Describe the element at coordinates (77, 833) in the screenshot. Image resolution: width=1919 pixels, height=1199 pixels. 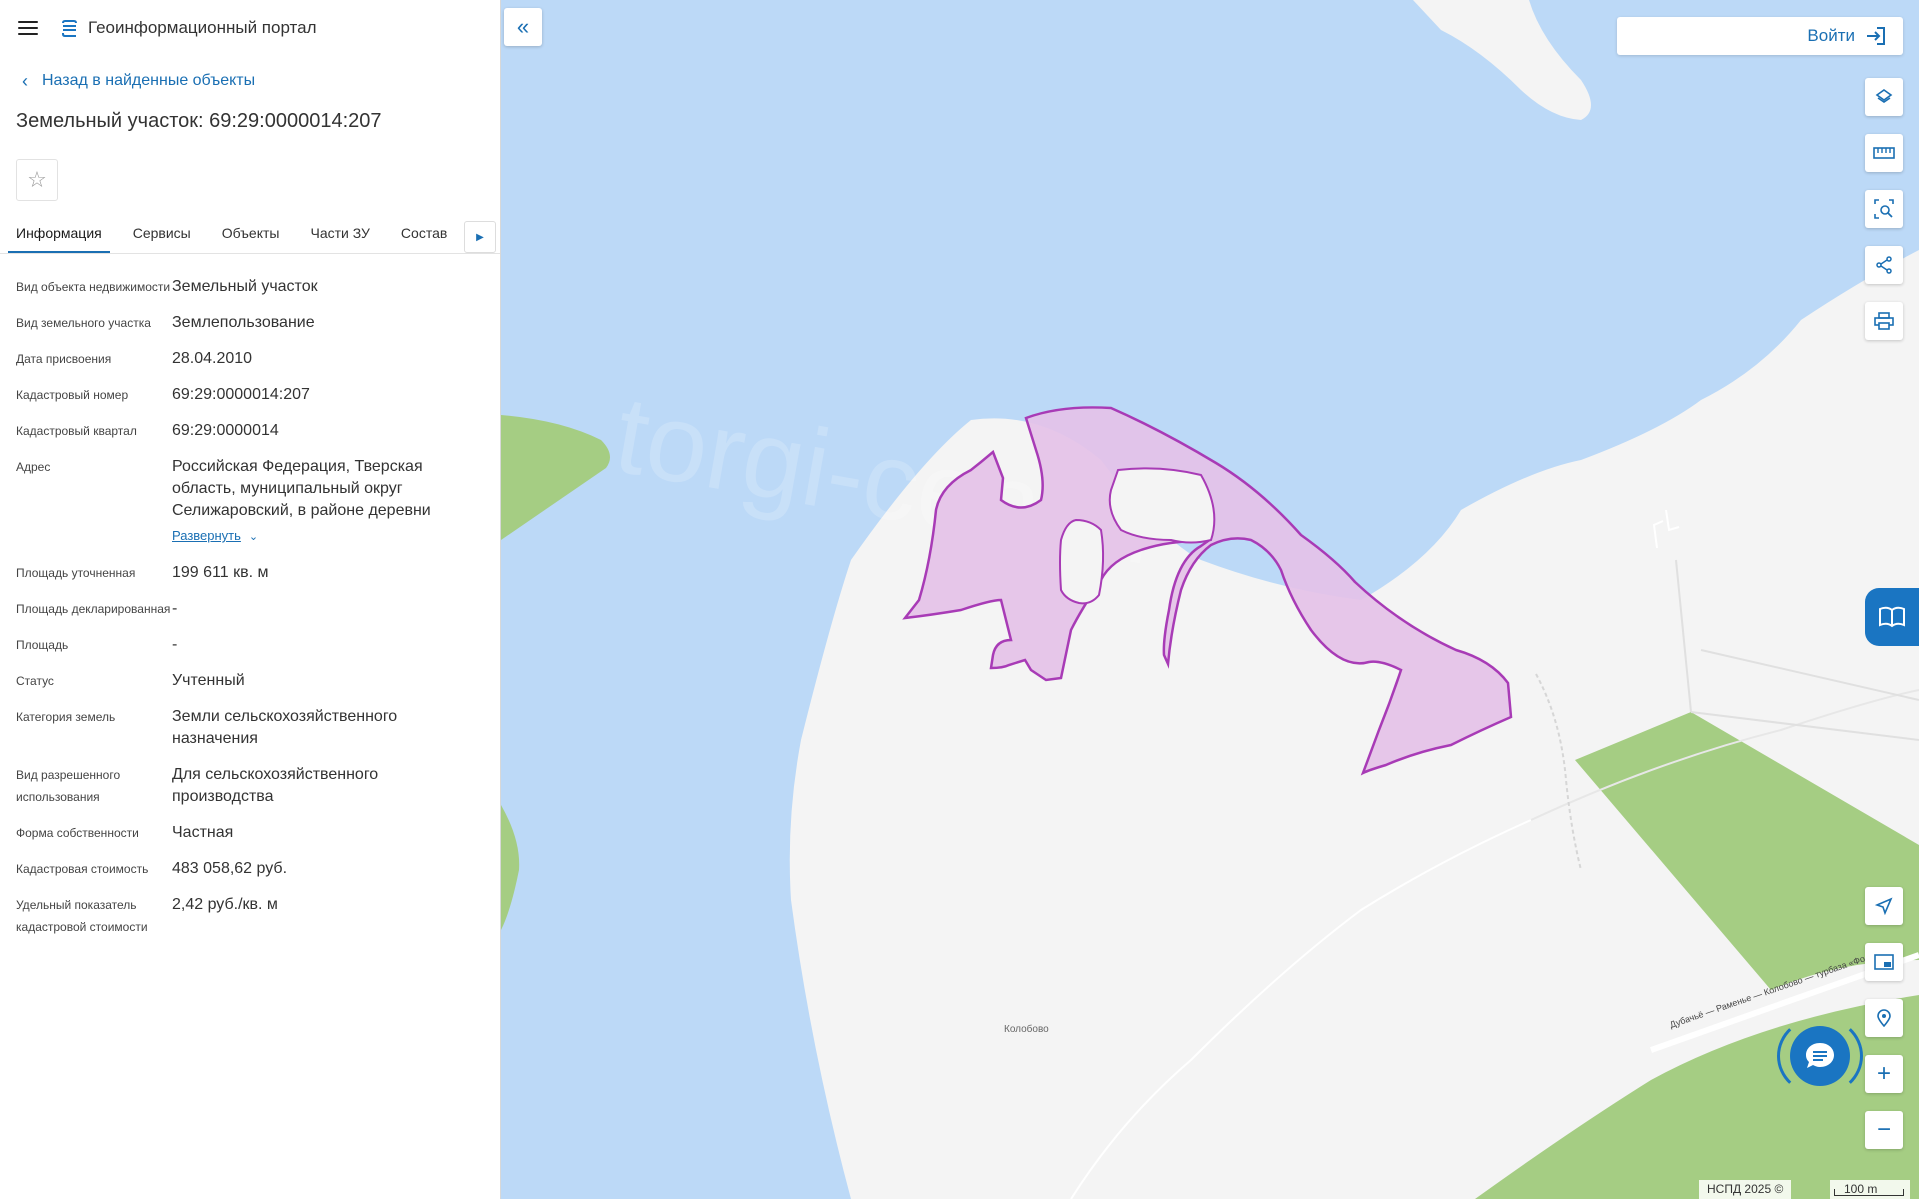
I see `info-label: Форма собственности` at that location.